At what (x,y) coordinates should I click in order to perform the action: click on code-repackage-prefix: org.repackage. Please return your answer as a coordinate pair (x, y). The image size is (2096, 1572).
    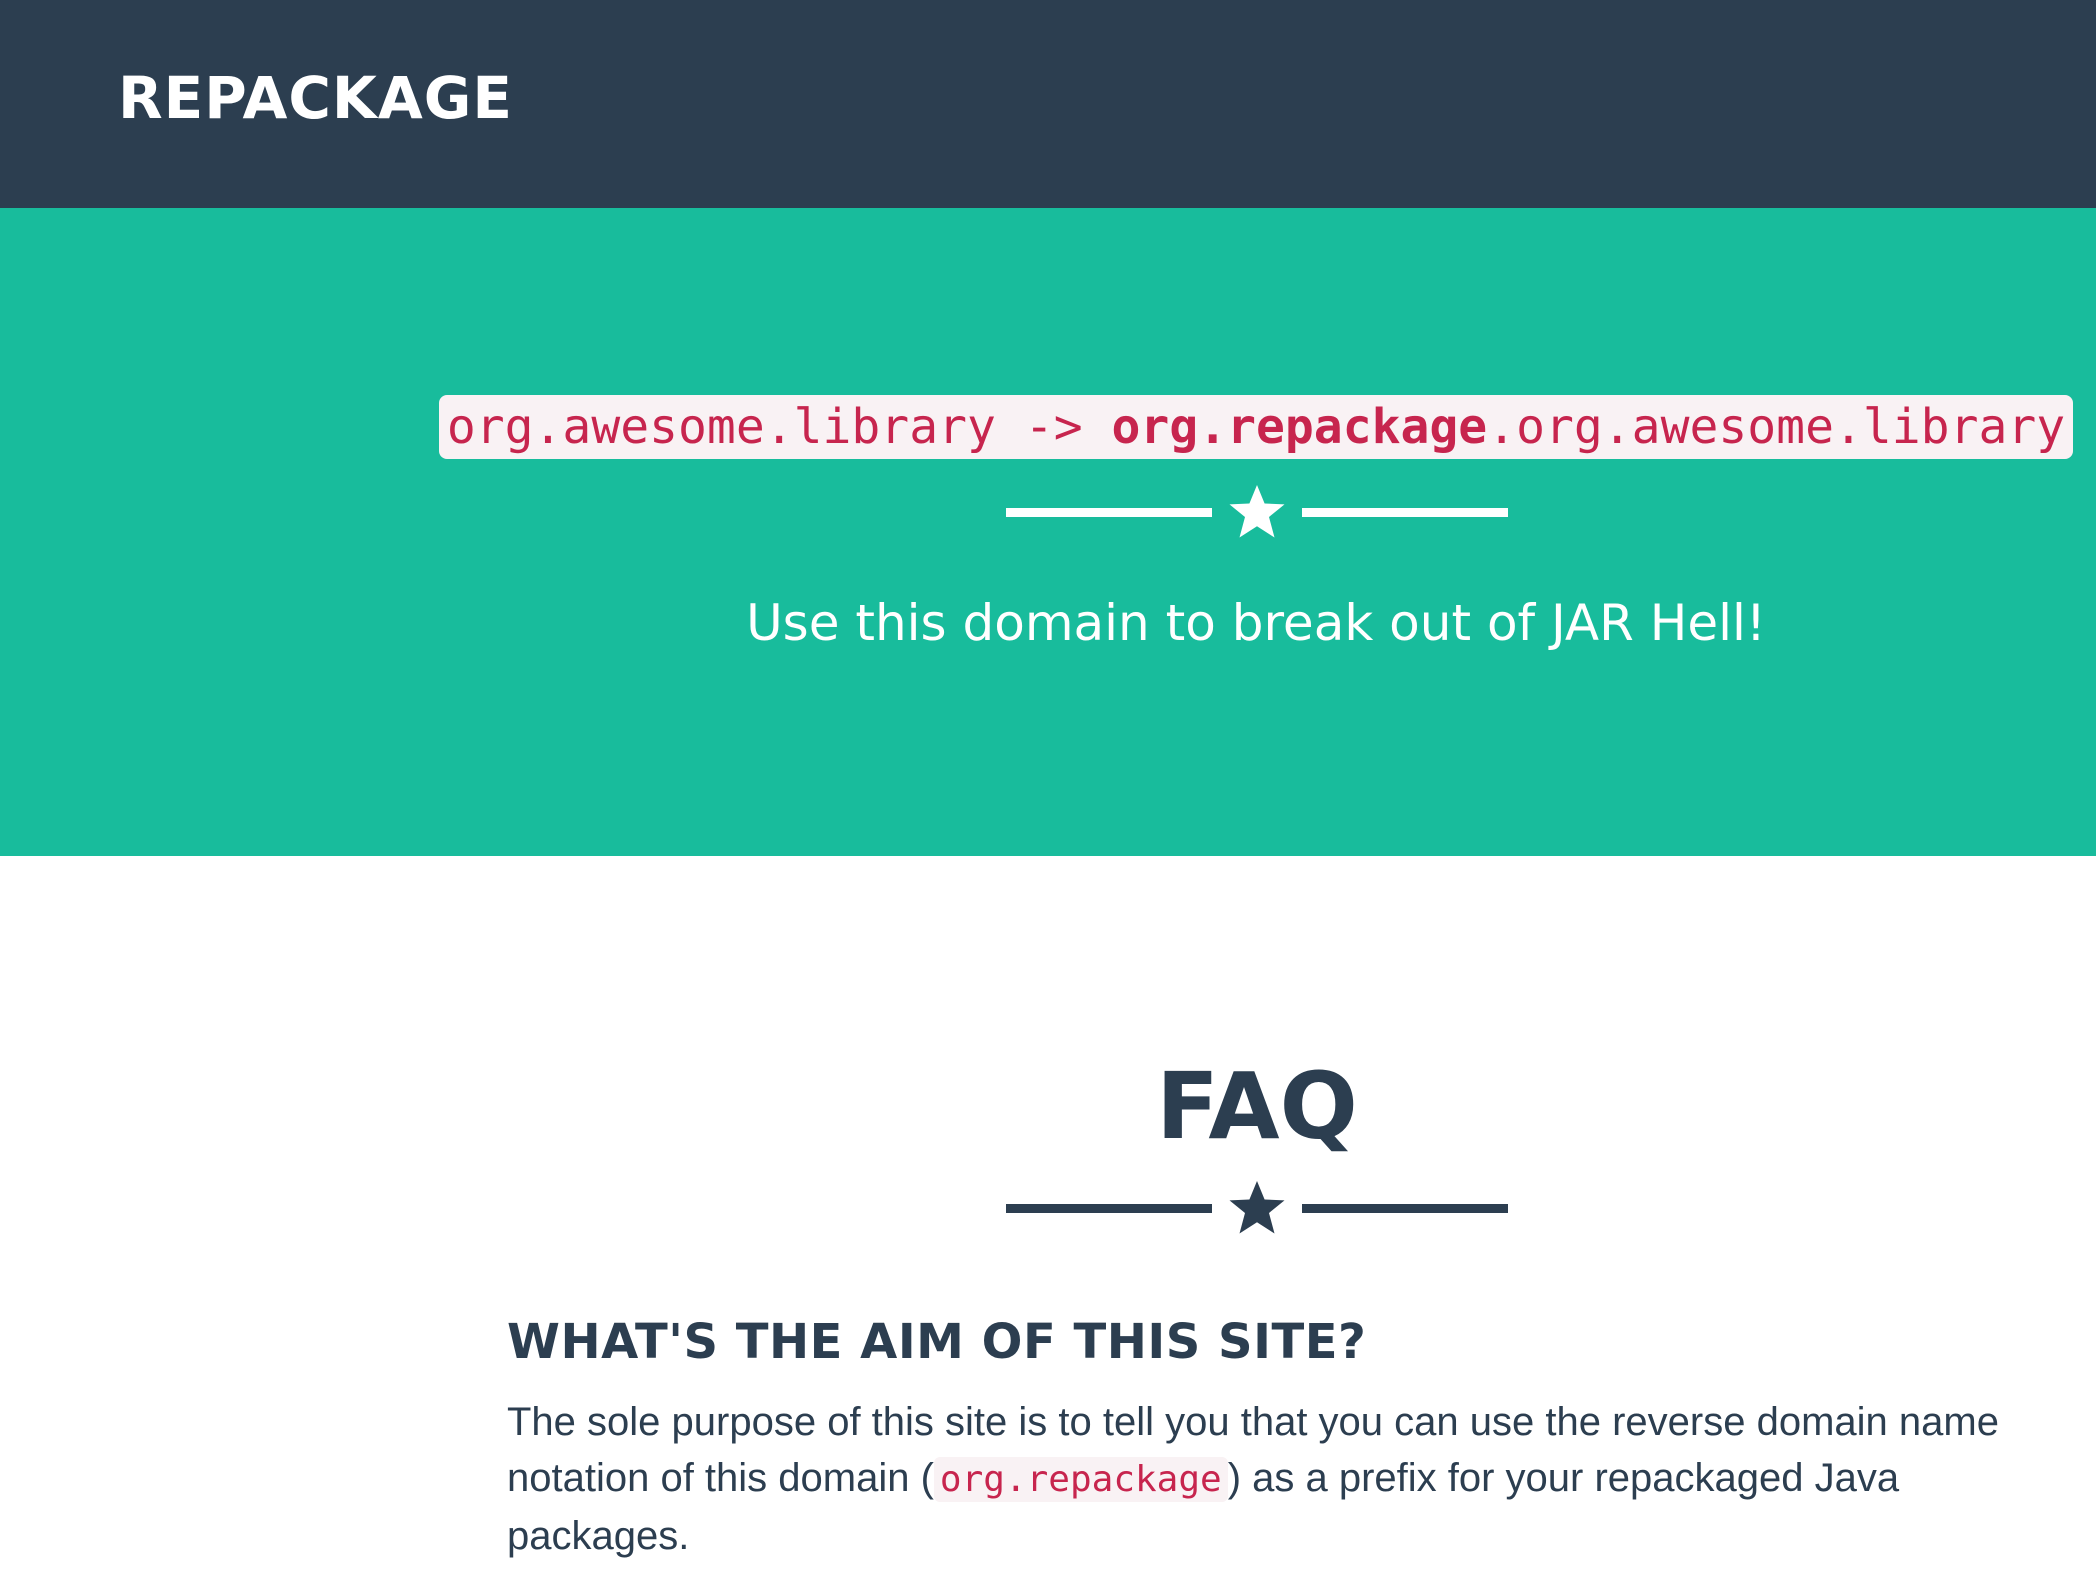
    Looking at the image, I should click on (1299, 427).